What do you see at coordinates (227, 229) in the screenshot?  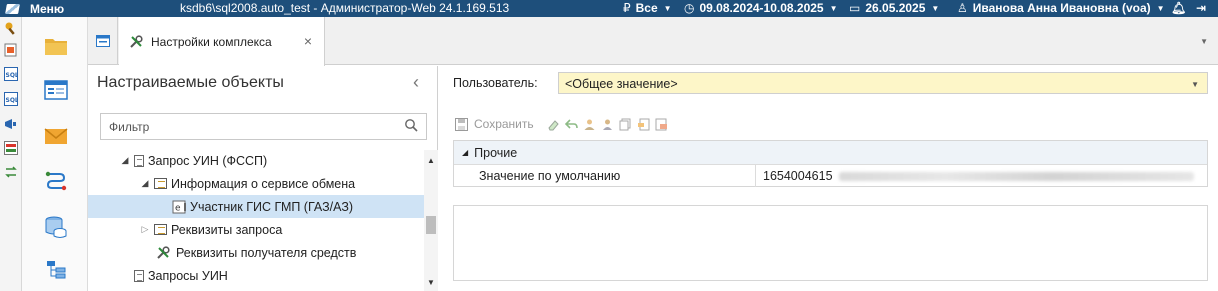 I see `tree-node-label: Реквизиты запроса` at bounding box center [227, 229].